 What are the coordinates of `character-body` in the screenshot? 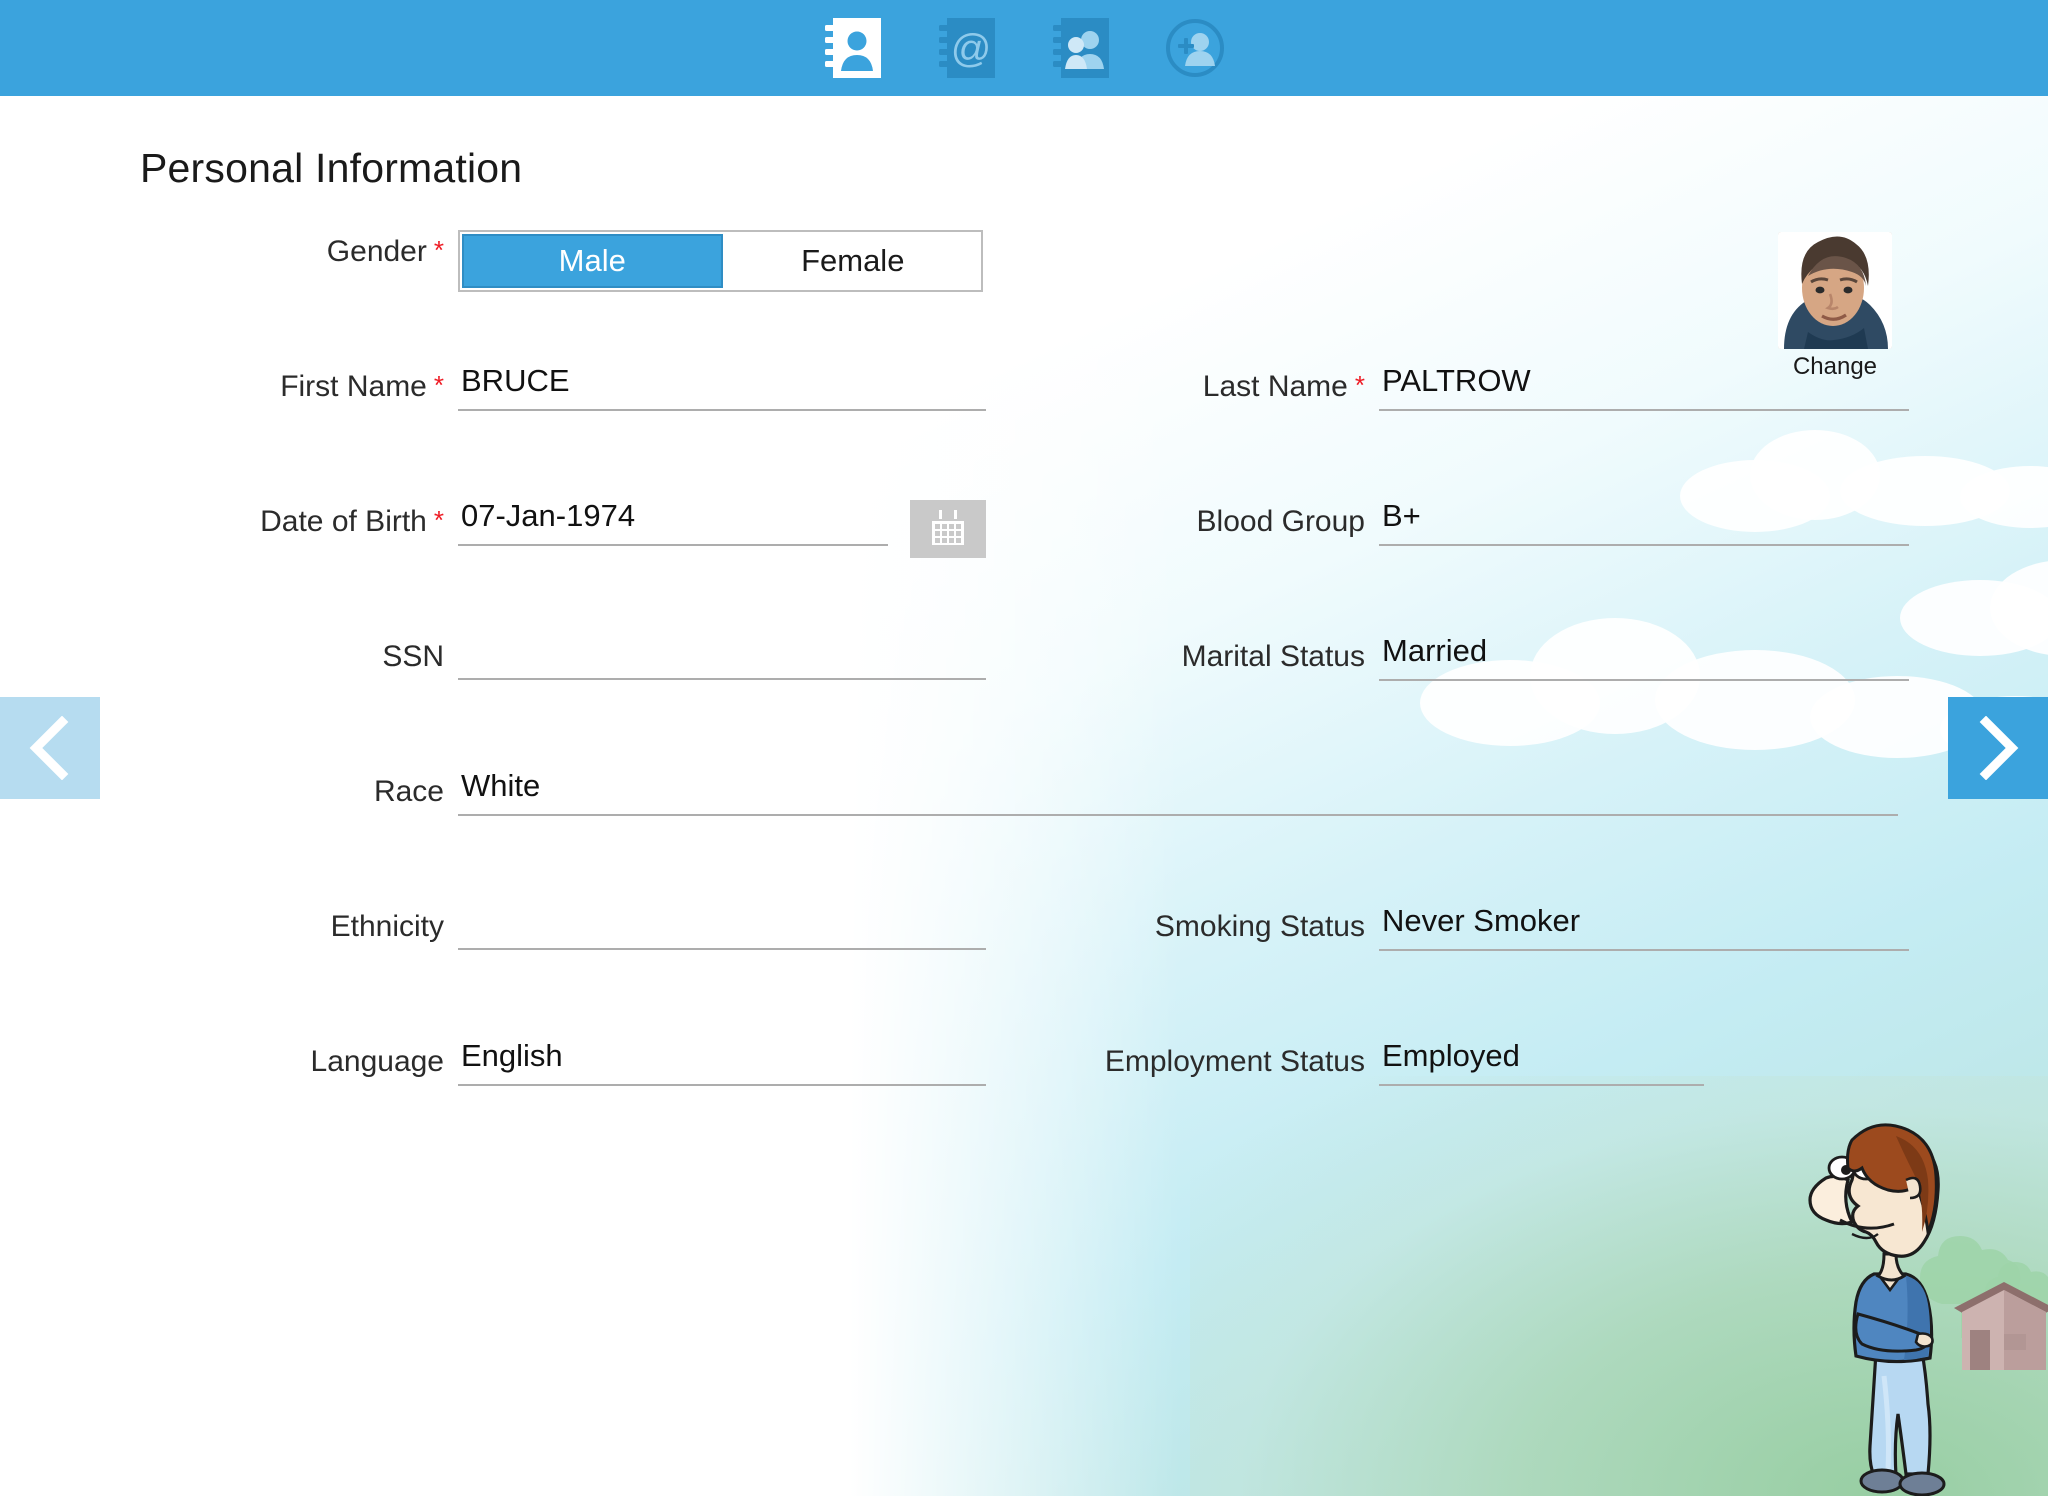 It's located at (1877, 1309).